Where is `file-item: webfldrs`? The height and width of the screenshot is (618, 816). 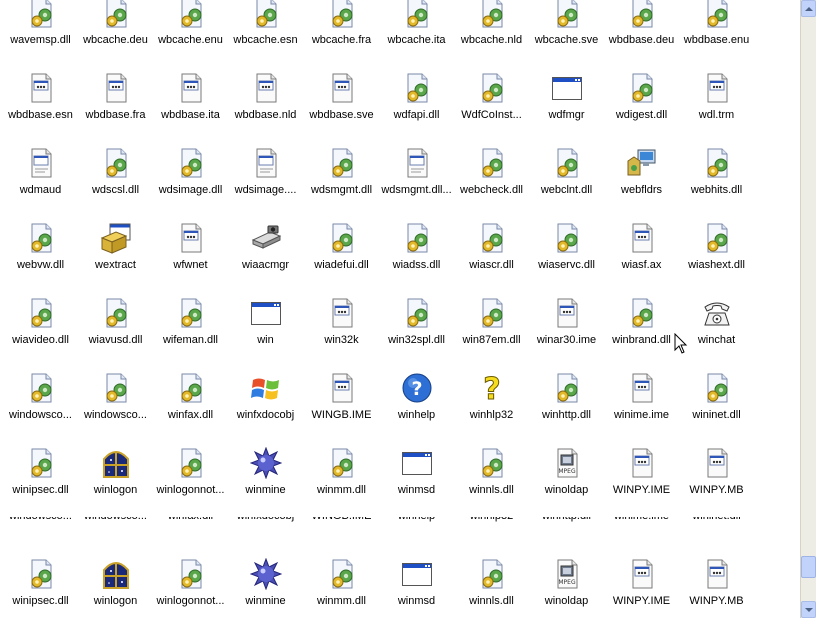 file-item: webfldrs is located at coordinates (641, 172).